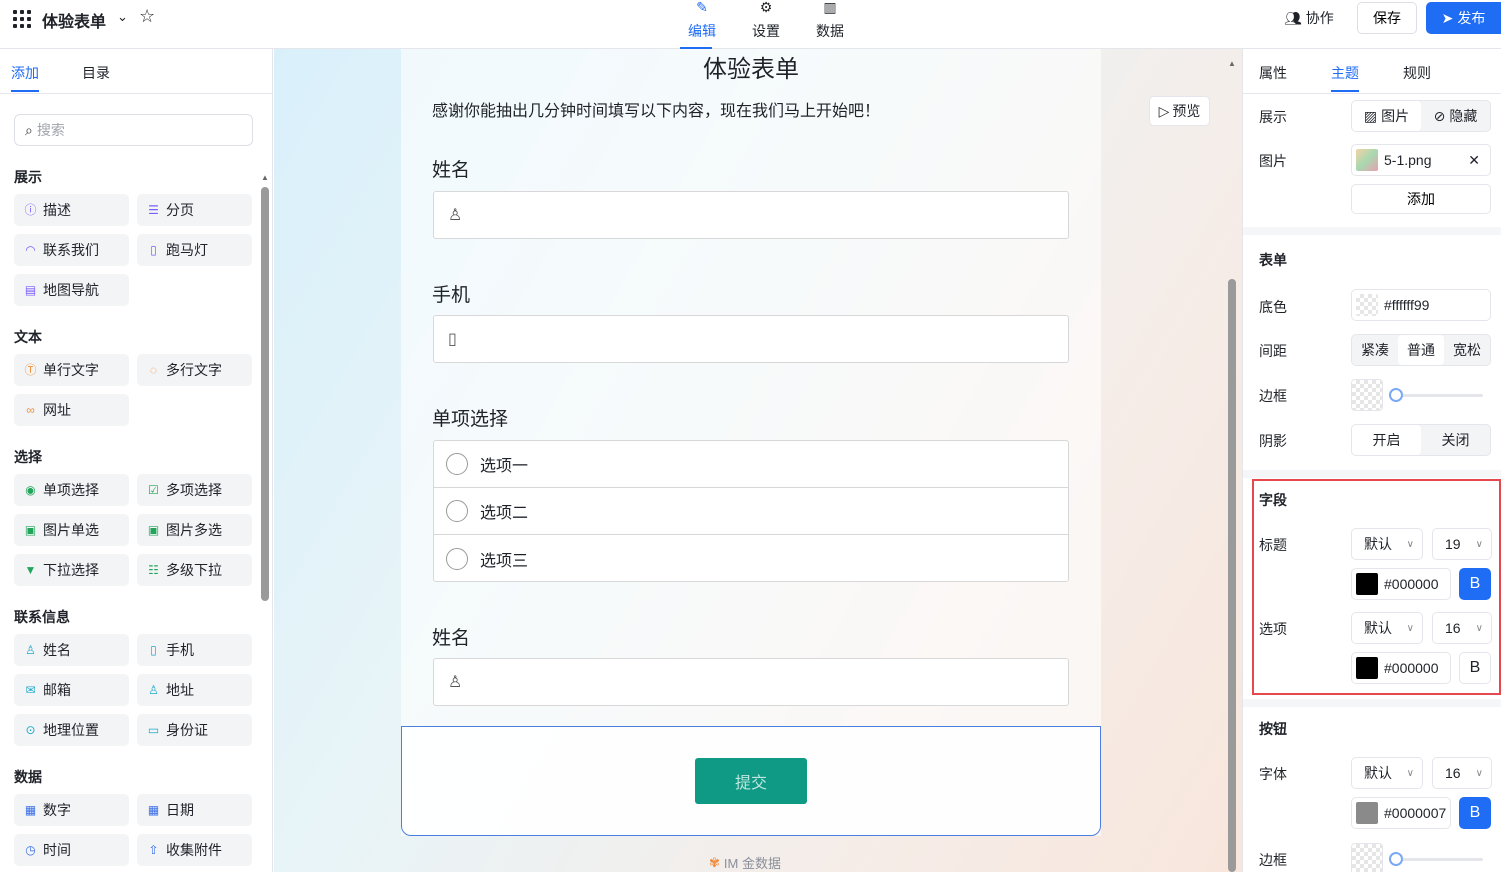 The width and height of the screenshot is (1501, 872). What do you see at coordinates (71, 490) in the screenshot?
I see `component-single-choice: ◉ 单项选择` at bounding box center [71, 490].